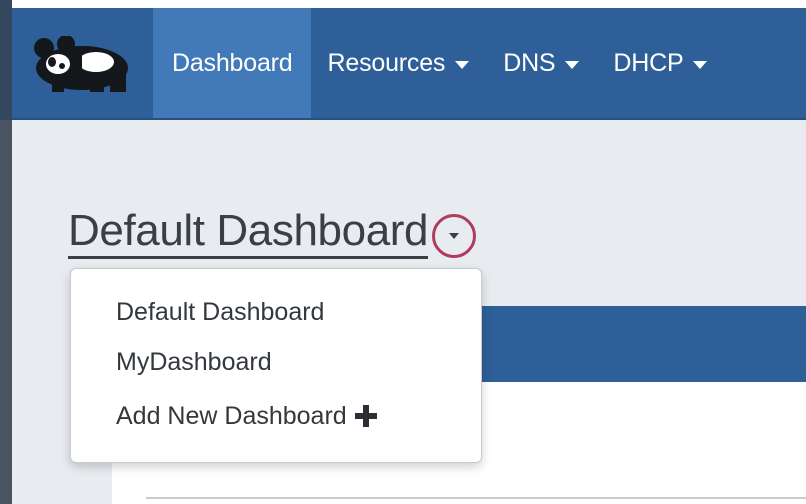 The height and width of the screenshot is (504, 806). I want to click on nav-item-label: Resources, so click(386, 62).